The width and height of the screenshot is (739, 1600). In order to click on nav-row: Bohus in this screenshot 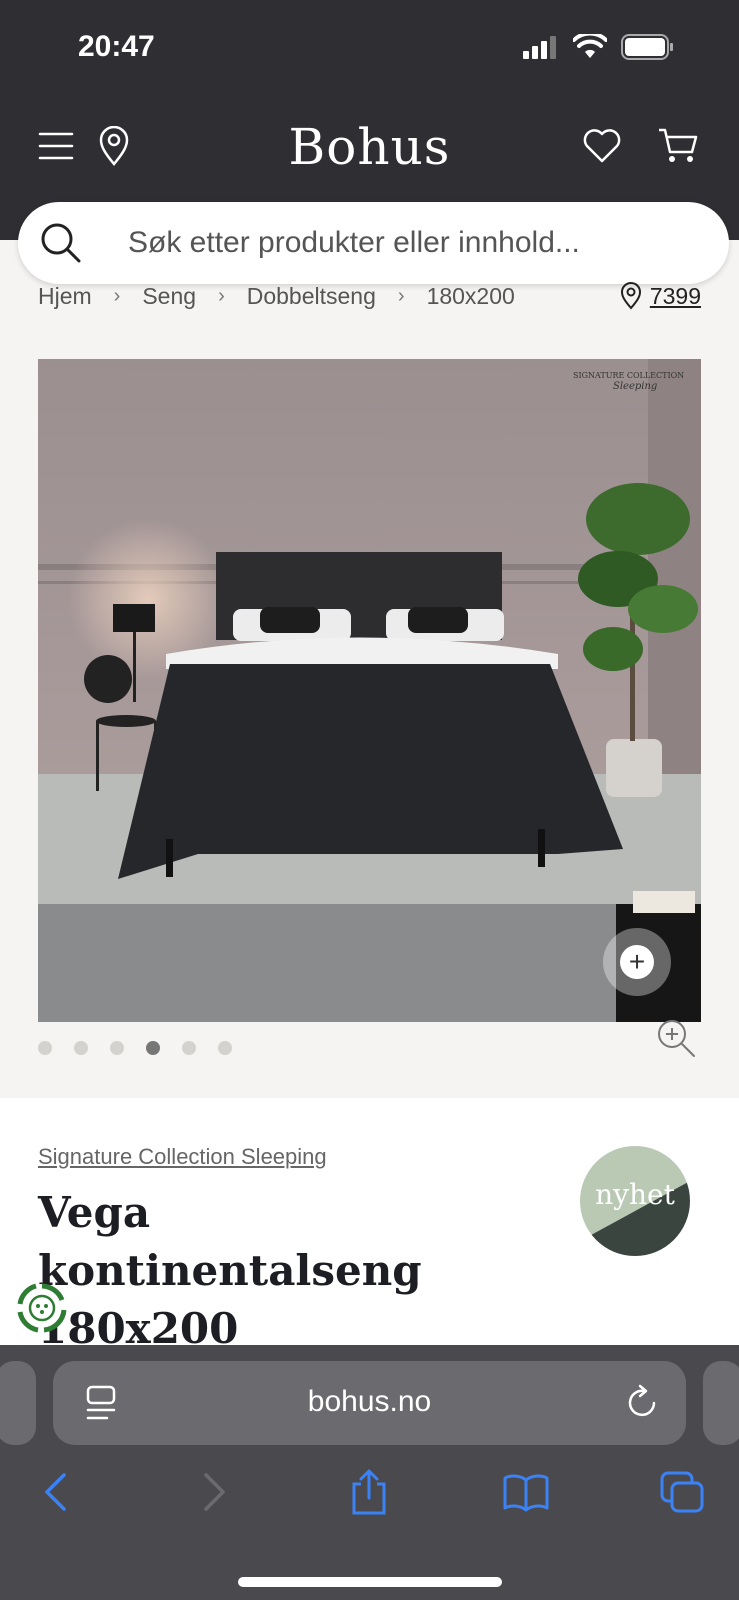, I will do `click(369, 147)`.